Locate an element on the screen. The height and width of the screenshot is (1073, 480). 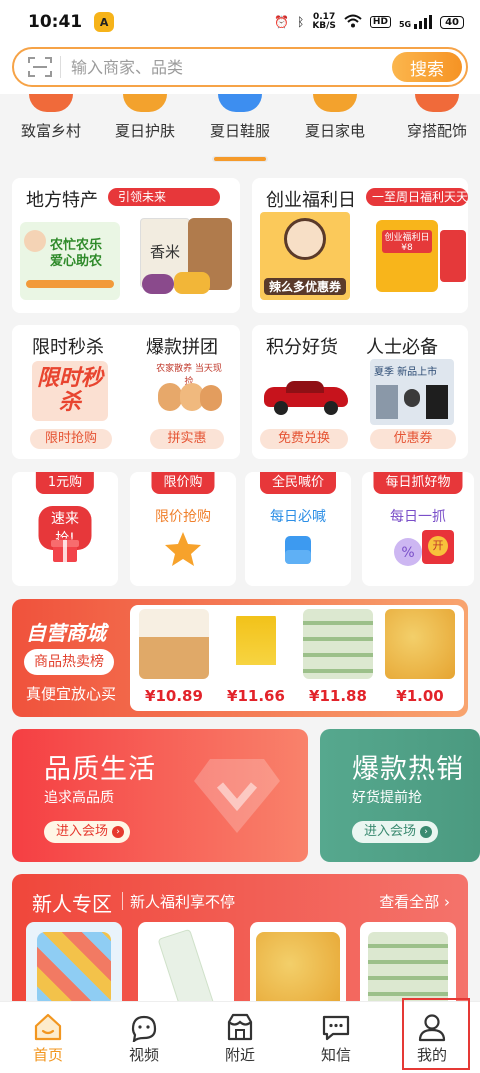
banner-quality-life: 品质生活 追求高品质 进入会场 › is located at coordinates (160, 795).